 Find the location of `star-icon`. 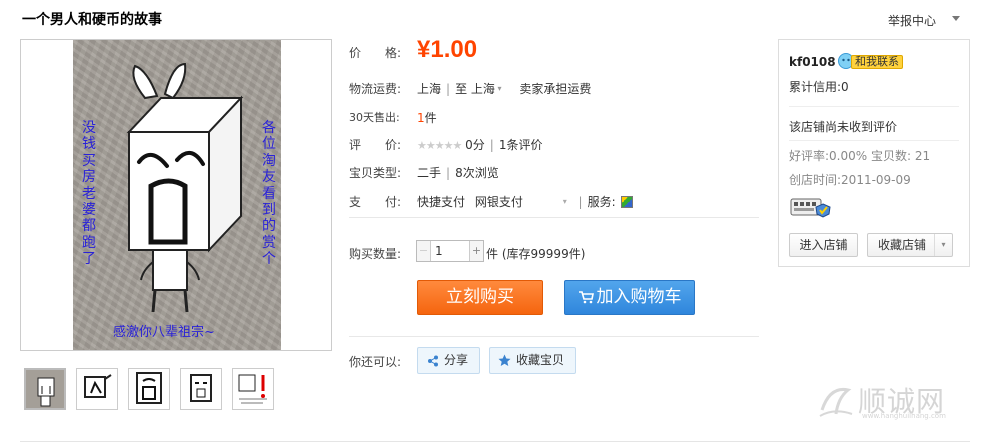

star-icon is located at coordinates (504, 360).